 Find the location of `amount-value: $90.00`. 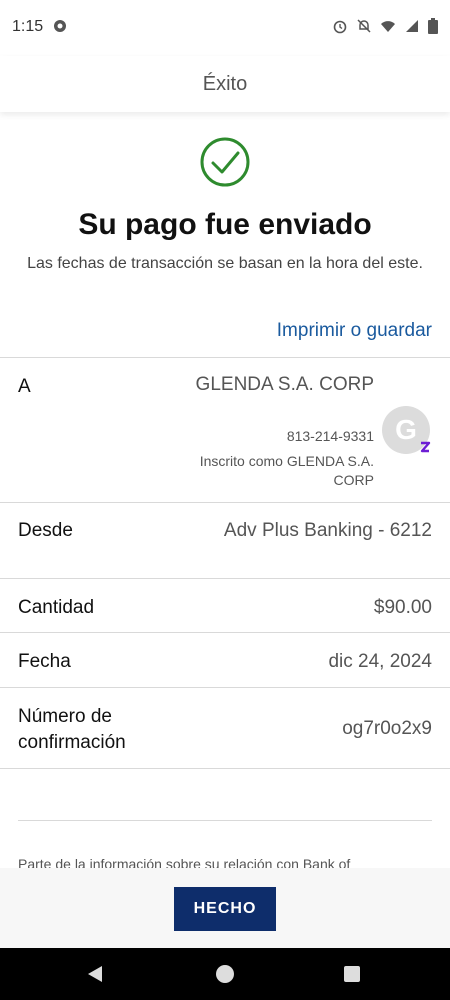

amount-value: $90.00 is located at coordinates (402, 607).